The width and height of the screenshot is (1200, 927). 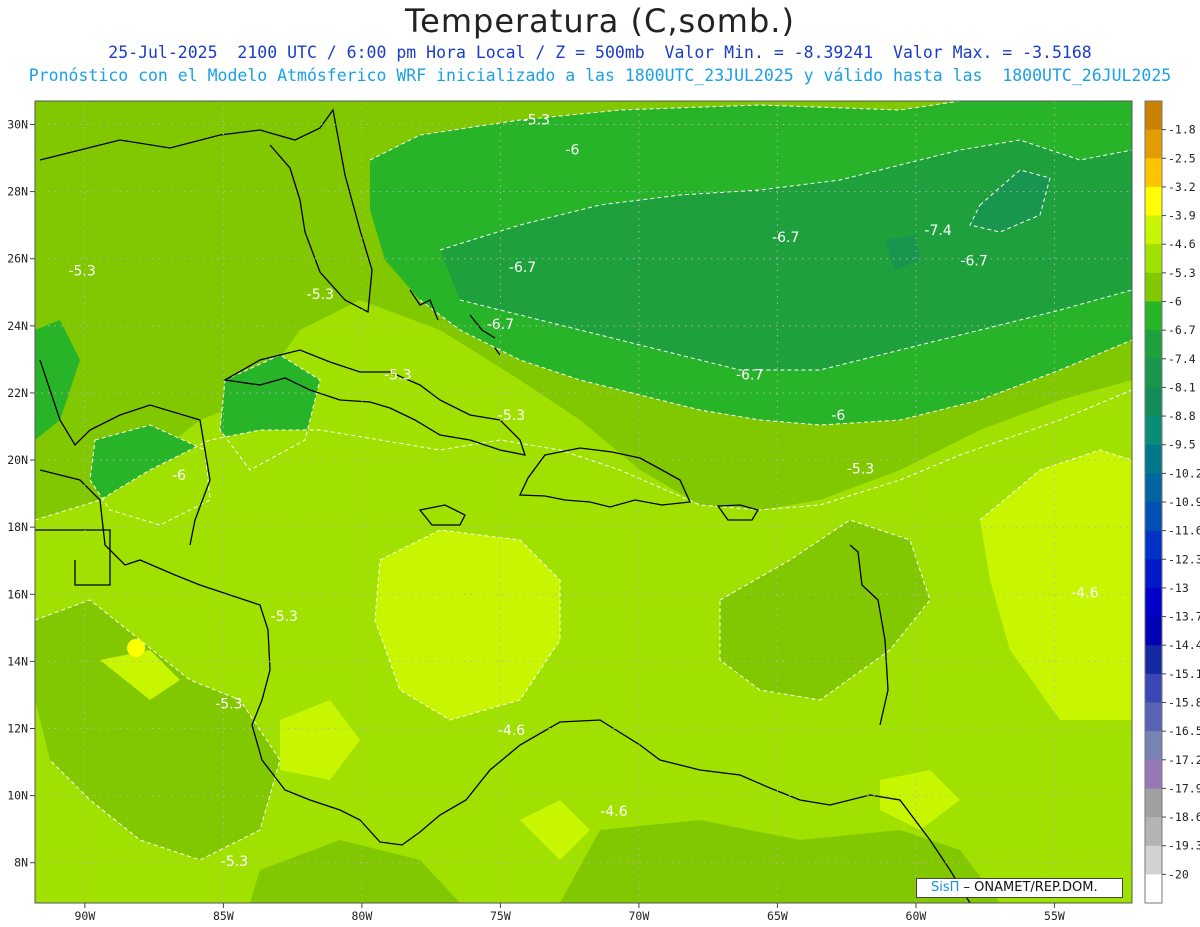 I want to click on lon-label: 80W, so click(x=361, y=916).